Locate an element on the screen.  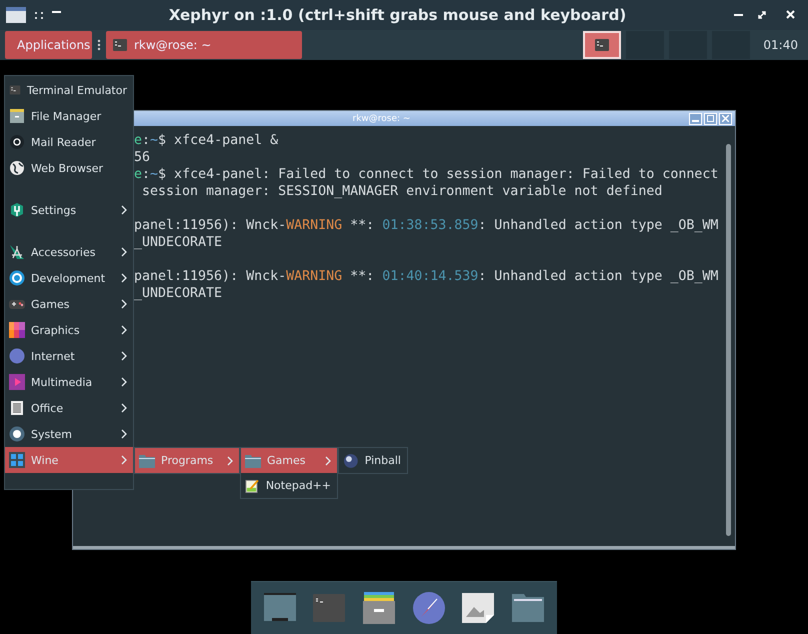
close-button is located at coordinates (725, 118).